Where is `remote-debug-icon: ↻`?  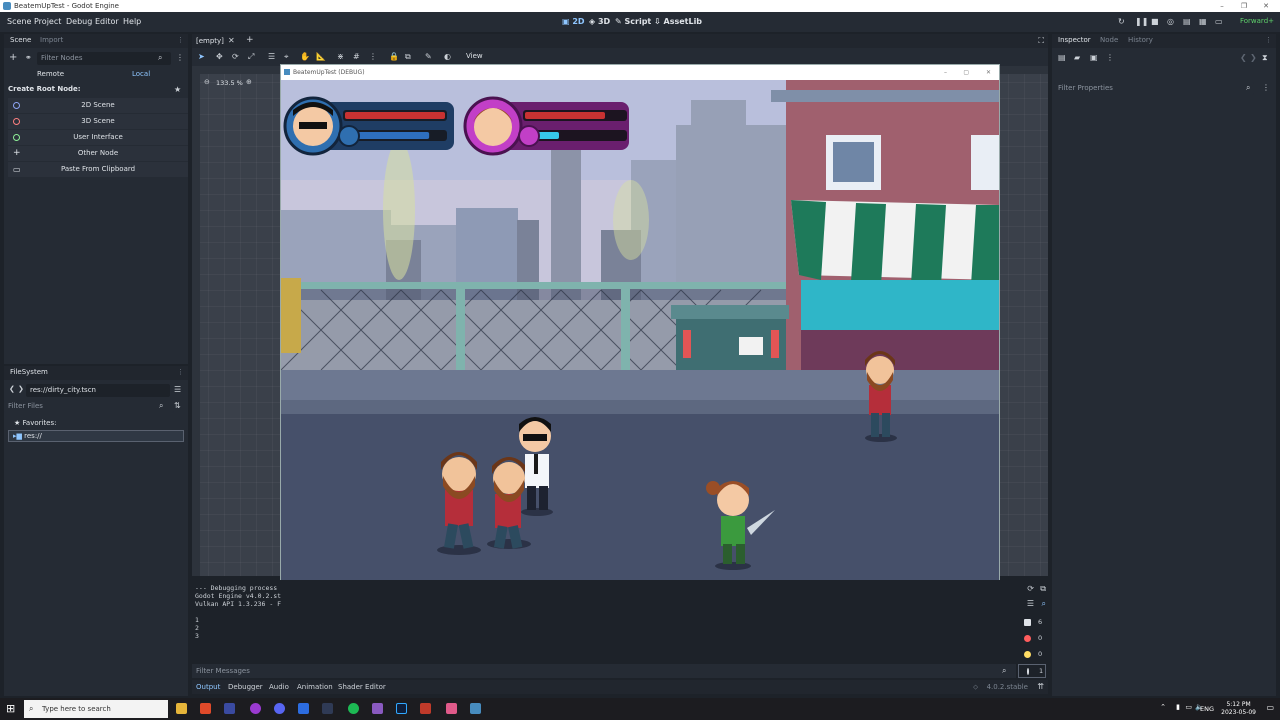
remote-debug-icon: ↻ is located at coordinates (1121, 21).